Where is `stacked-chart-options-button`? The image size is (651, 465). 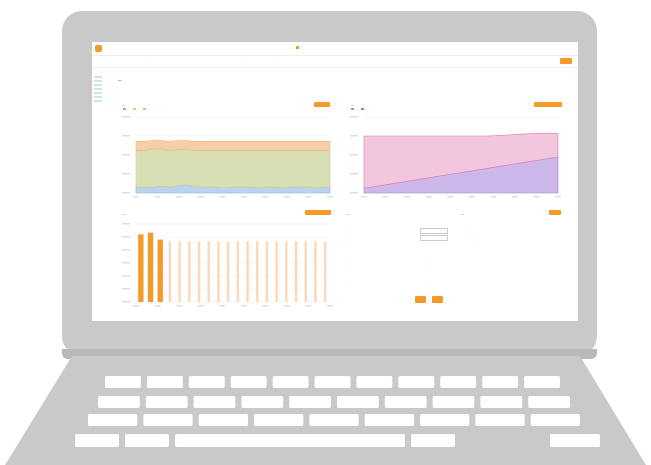
stacked-chart-options-button is located at coordinates (548, 104).